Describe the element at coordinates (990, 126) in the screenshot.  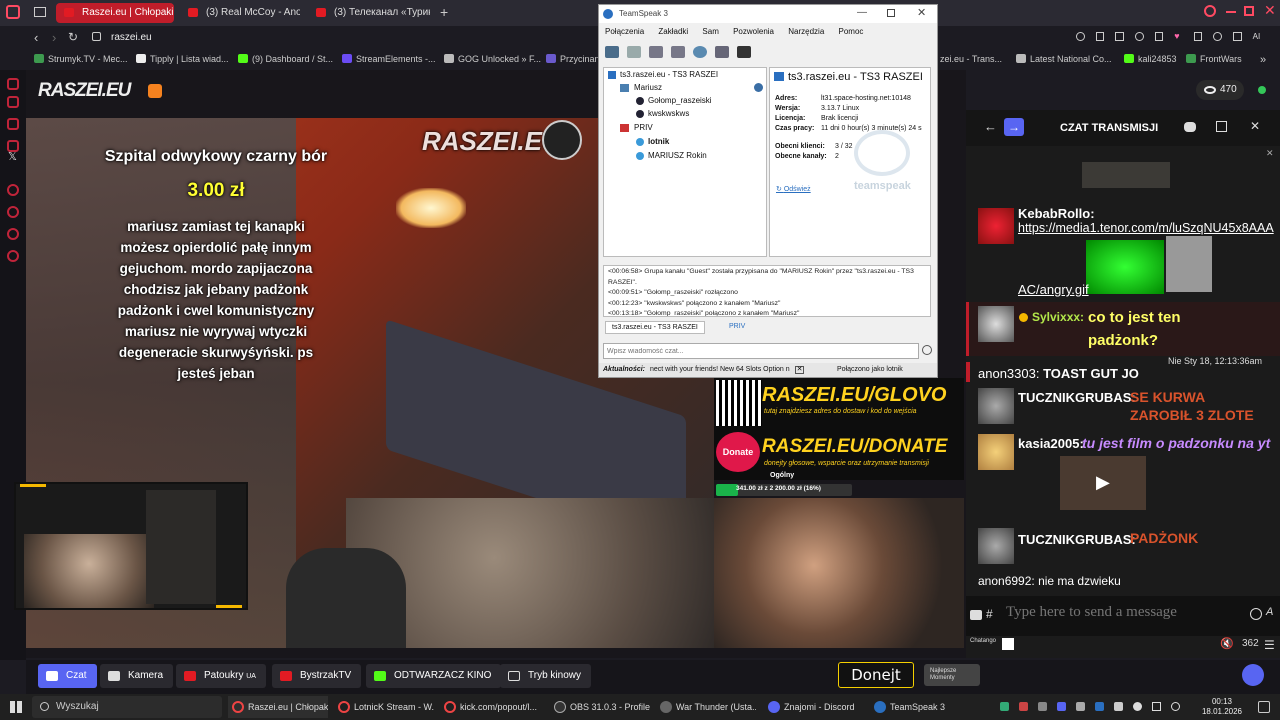
I see `chat-back-icon: ←` at that location.